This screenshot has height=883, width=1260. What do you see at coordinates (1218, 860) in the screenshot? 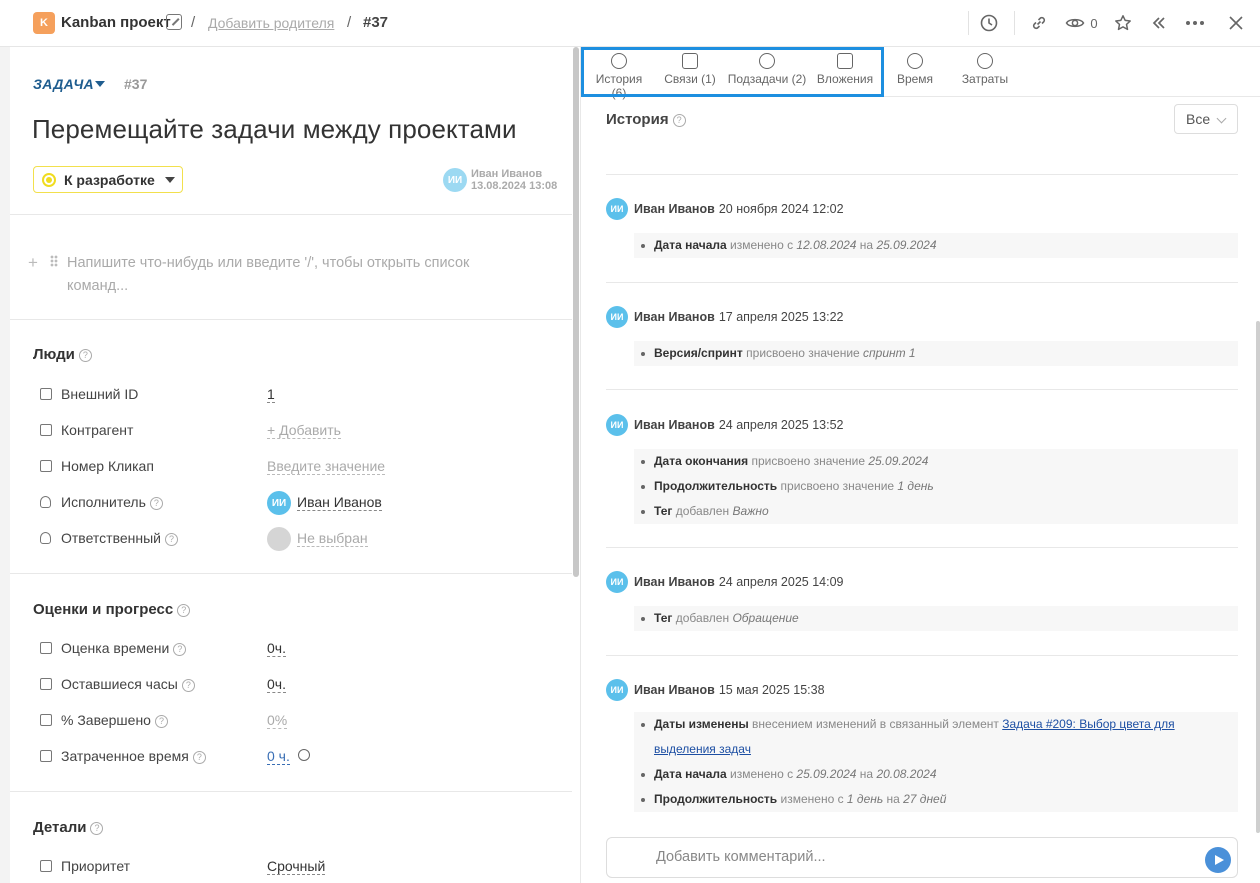
I see `send-button` at bounding box center [1218, 860].